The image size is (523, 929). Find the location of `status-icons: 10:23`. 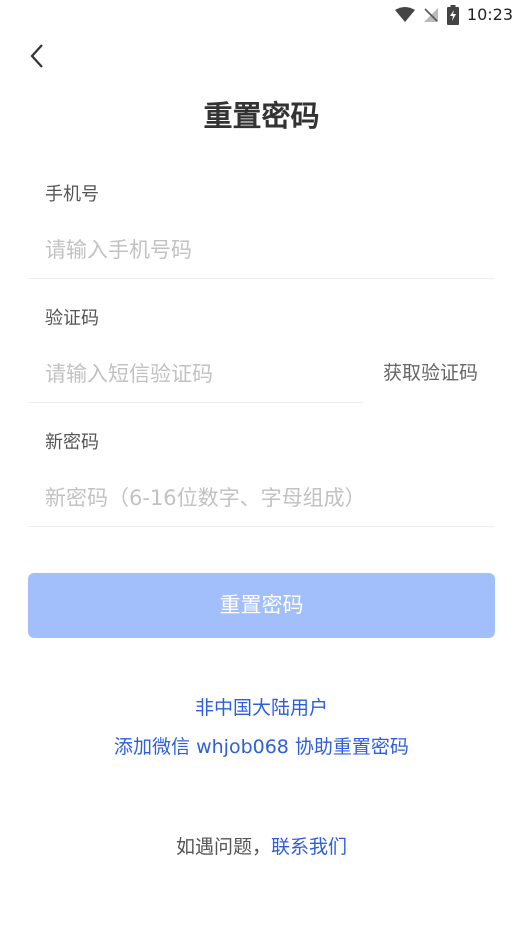

status-icons: 10:23 is located at coordinates (453, 15).